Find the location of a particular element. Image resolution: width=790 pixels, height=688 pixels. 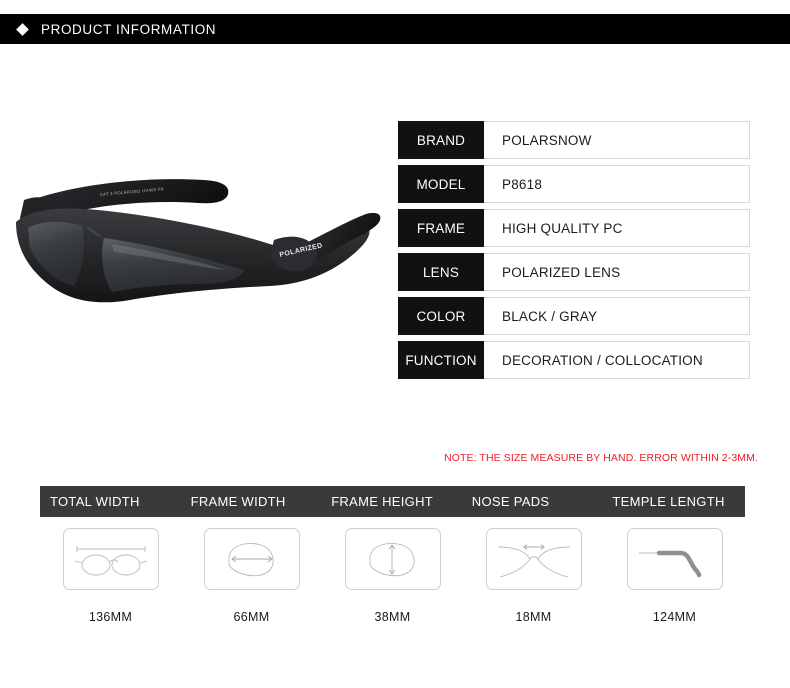

diamond-icon is located at coordinates (22, 29).